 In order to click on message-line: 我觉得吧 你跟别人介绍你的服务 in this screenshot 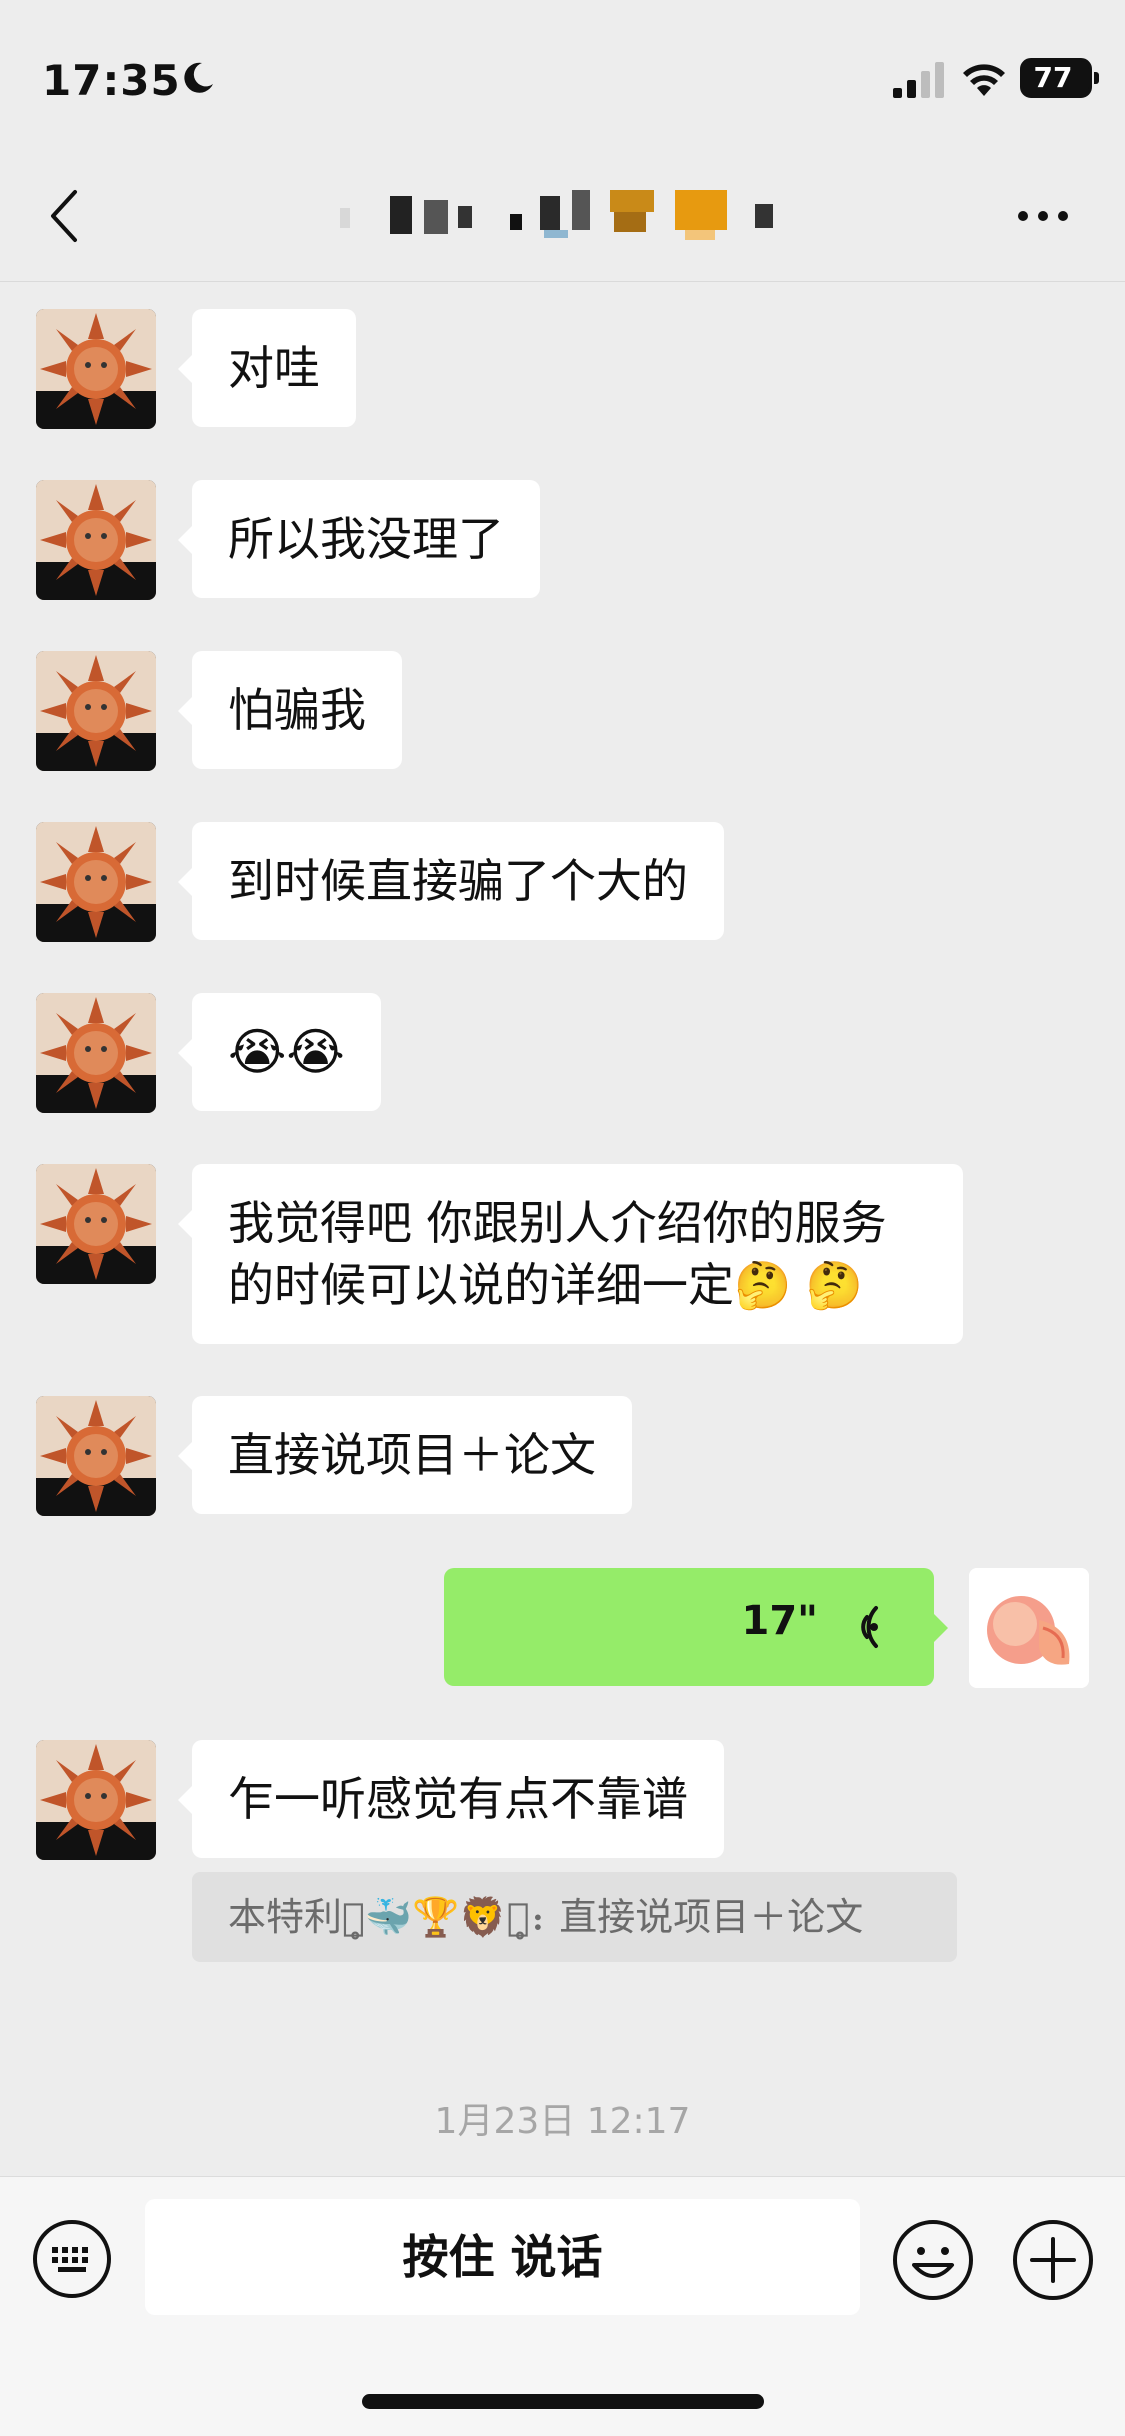, I will do `click(557, 1223)`.